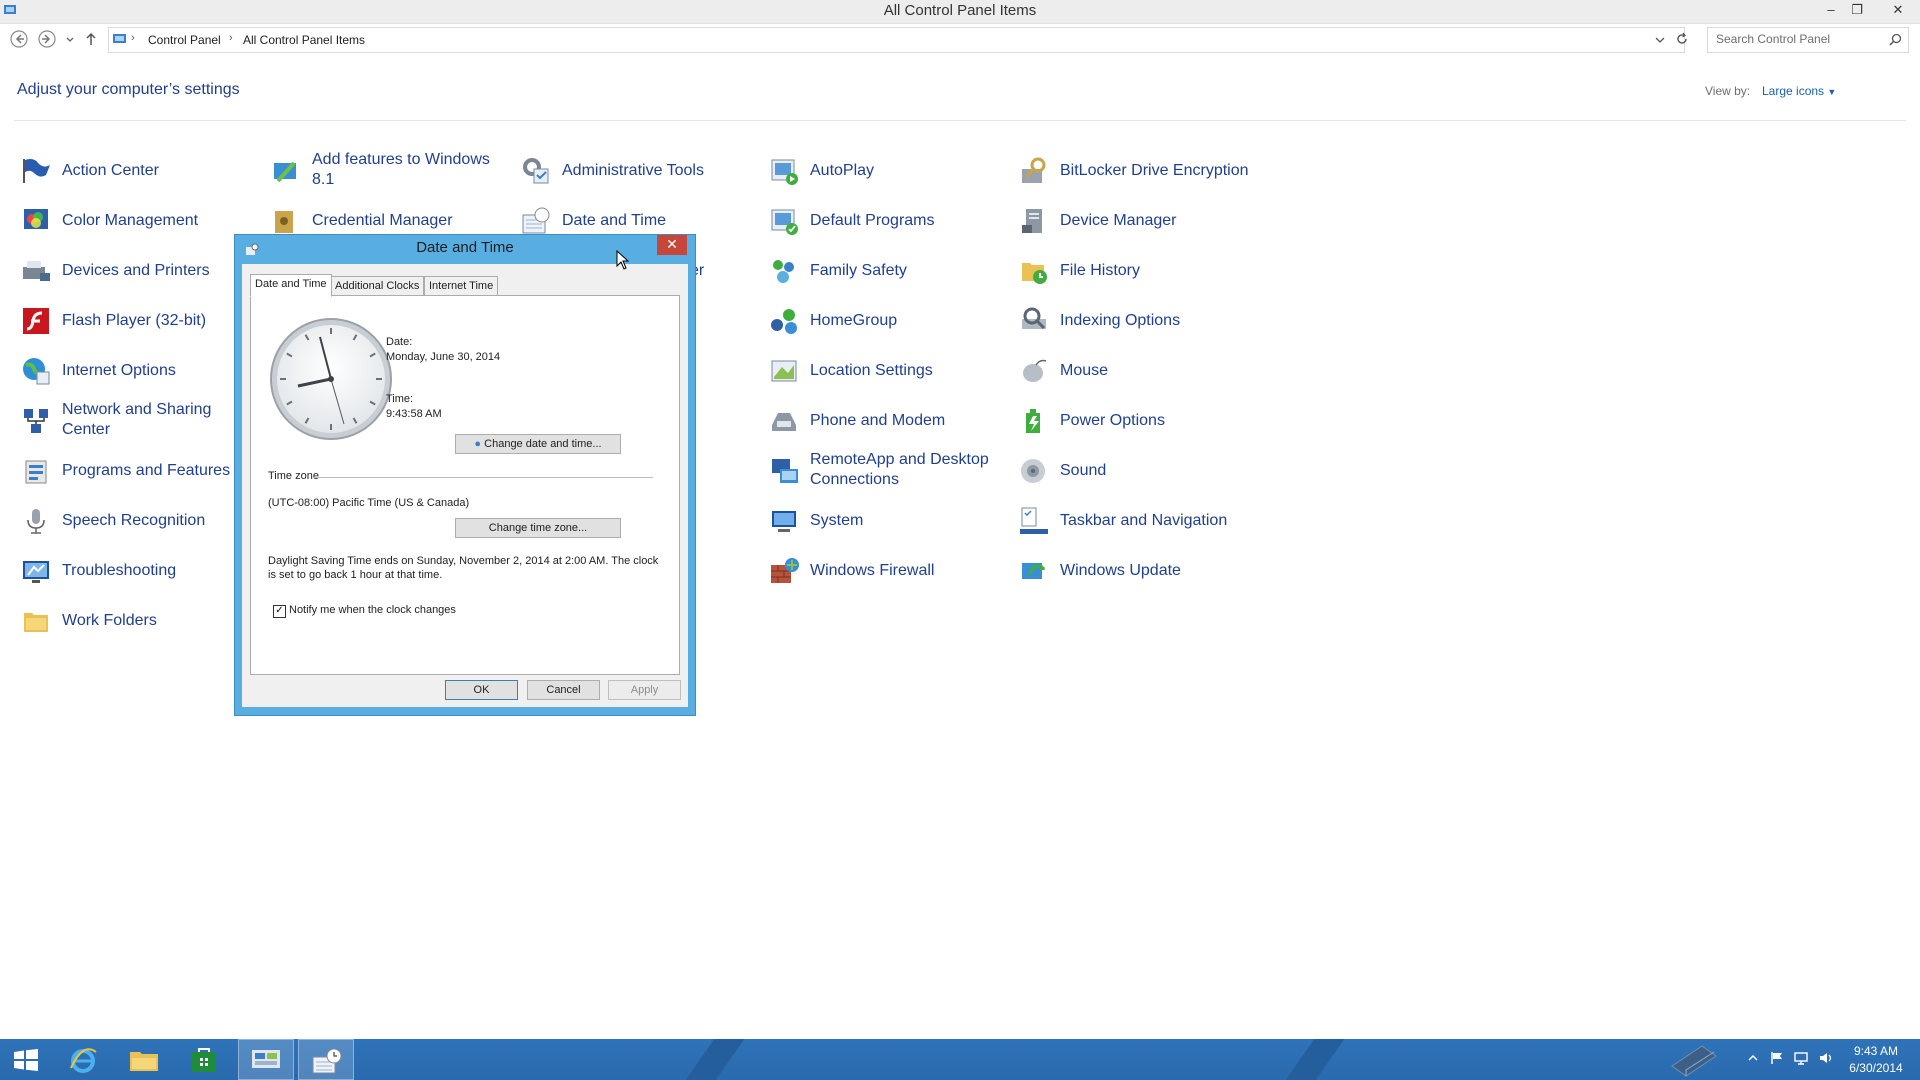  Describe the element at coordinates (623, 260) in the screenshot. I see `mouse-cursor-icon` at that location.